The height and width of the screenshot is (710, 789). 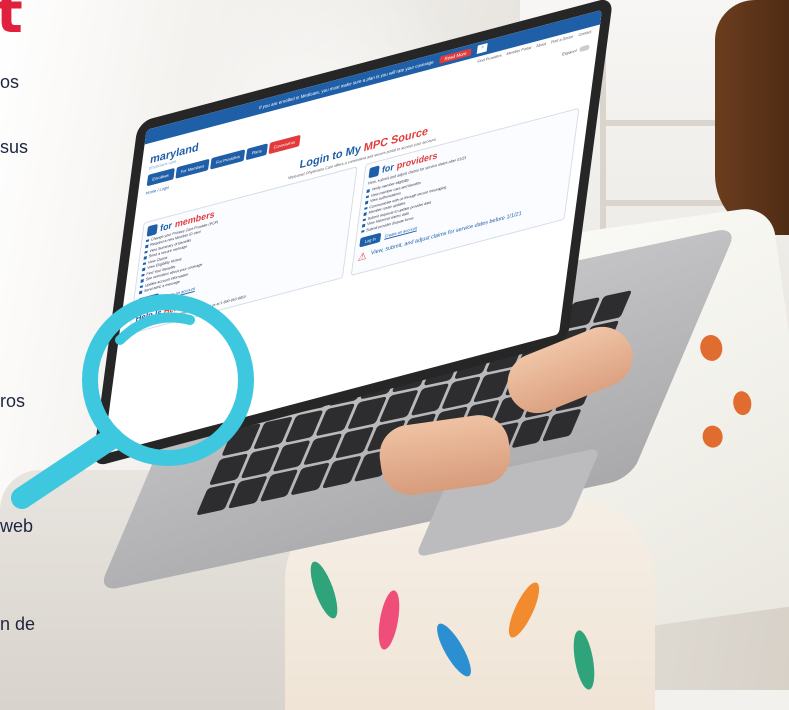 What do you see at coordinates (67, 468) in the screenshot?
I see `magnifier-handle` at bounding box center [67, 468].